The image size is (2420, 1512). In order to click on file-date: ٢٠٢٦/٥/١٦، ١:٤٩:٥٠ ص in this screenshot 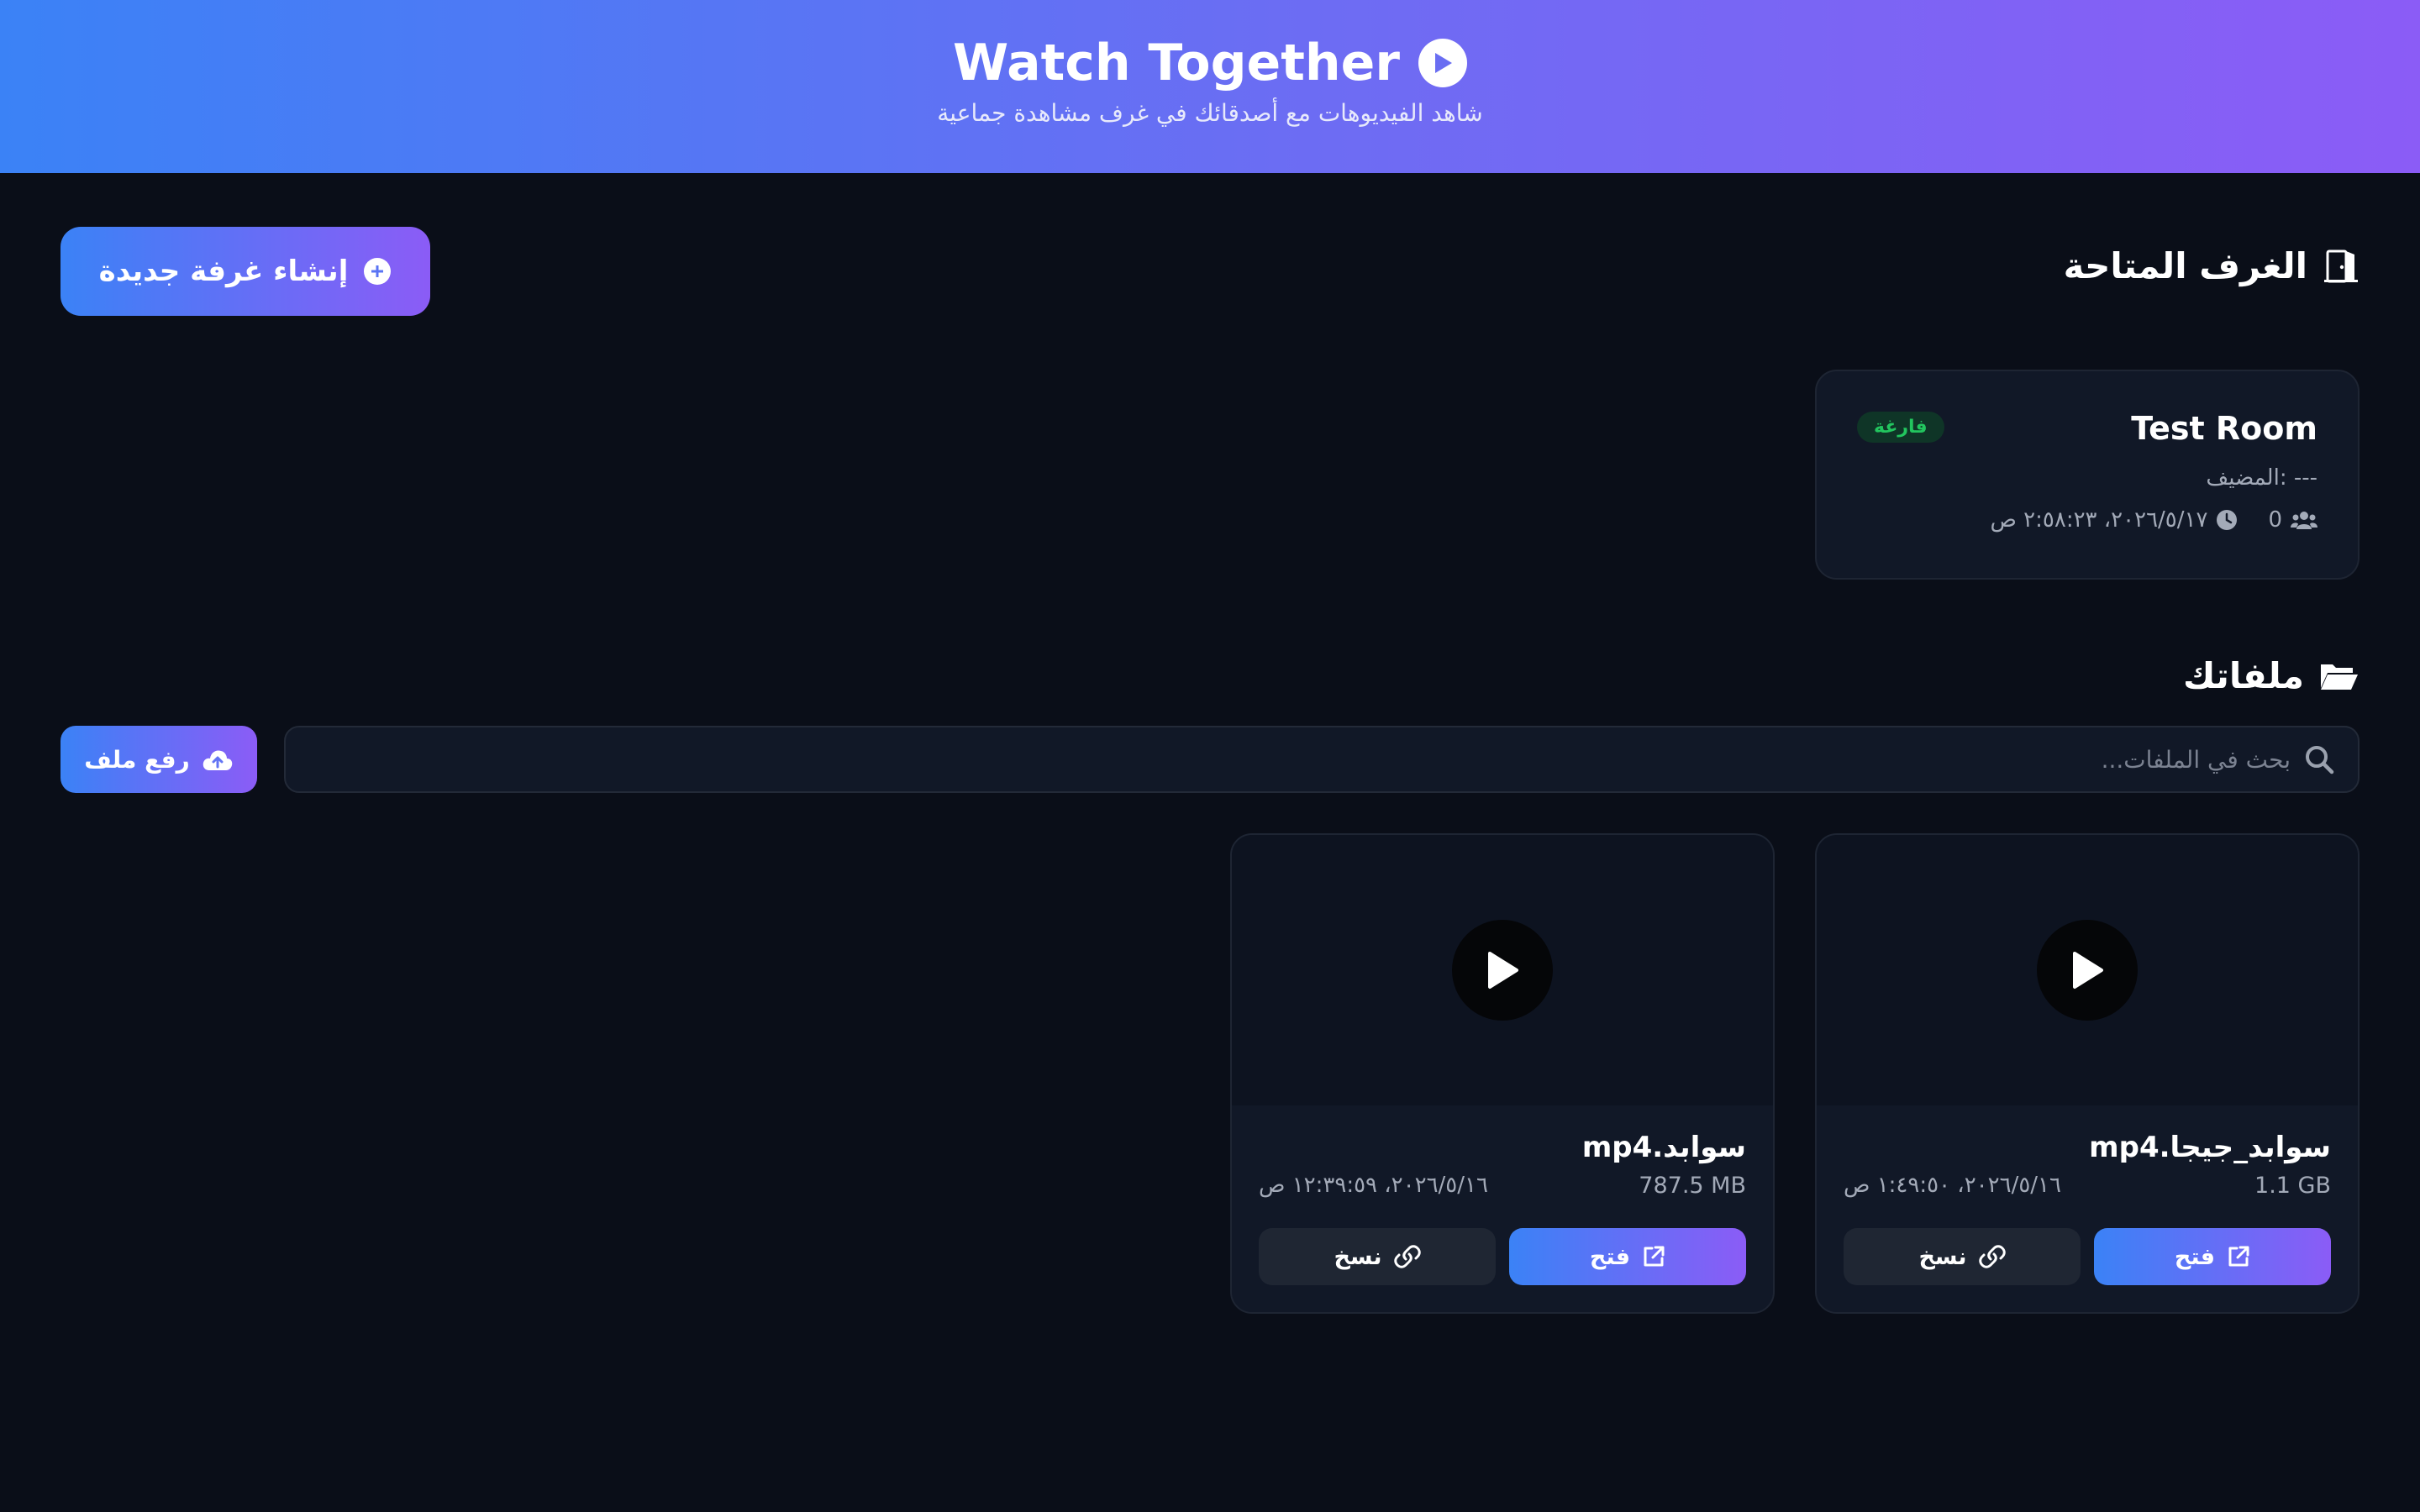, I will do `click(1952, 1185)`.